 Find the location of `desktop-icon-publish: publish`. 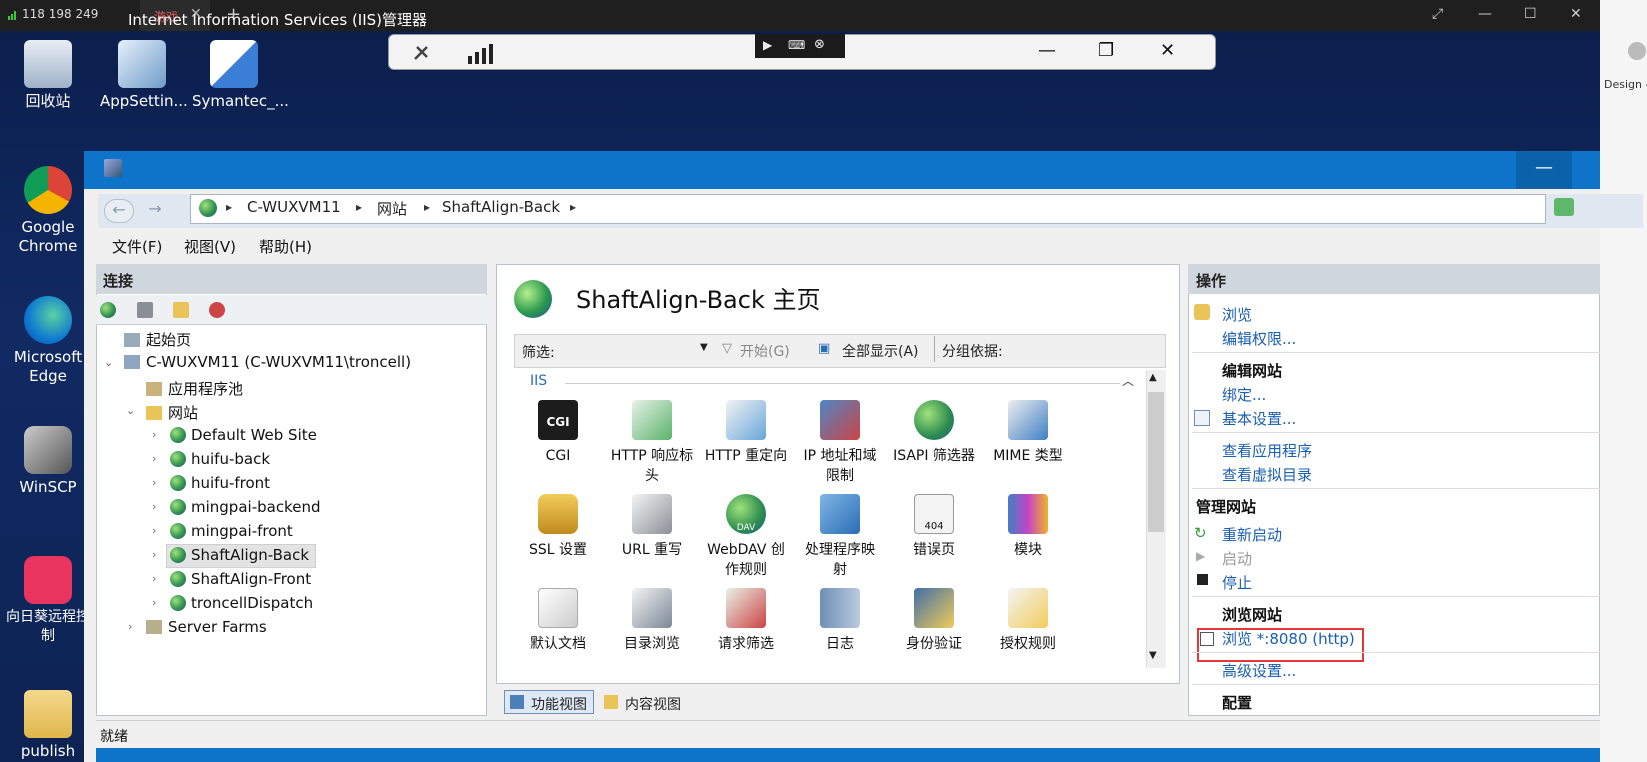

desktop-icon-publish: publish is located at coordinates (48, 725).